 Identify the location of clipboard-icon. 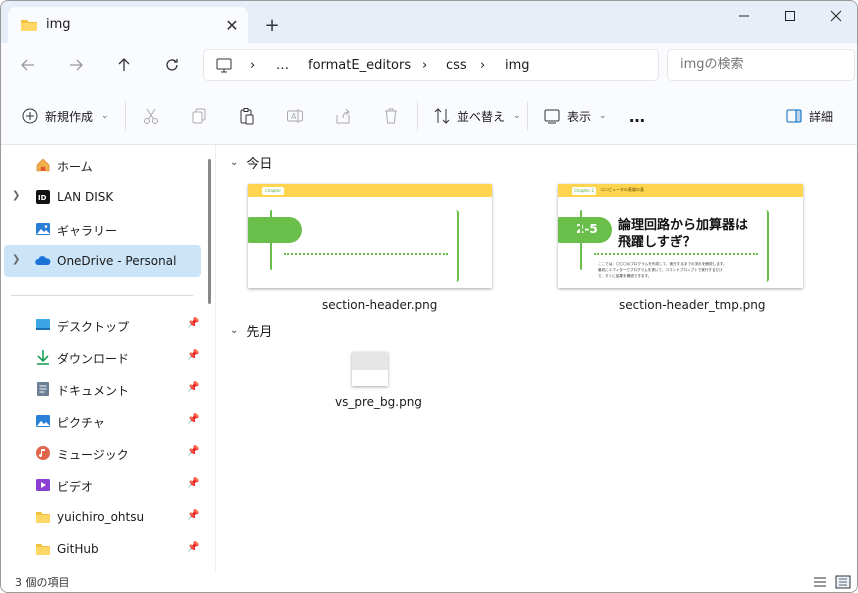
(247, 116).